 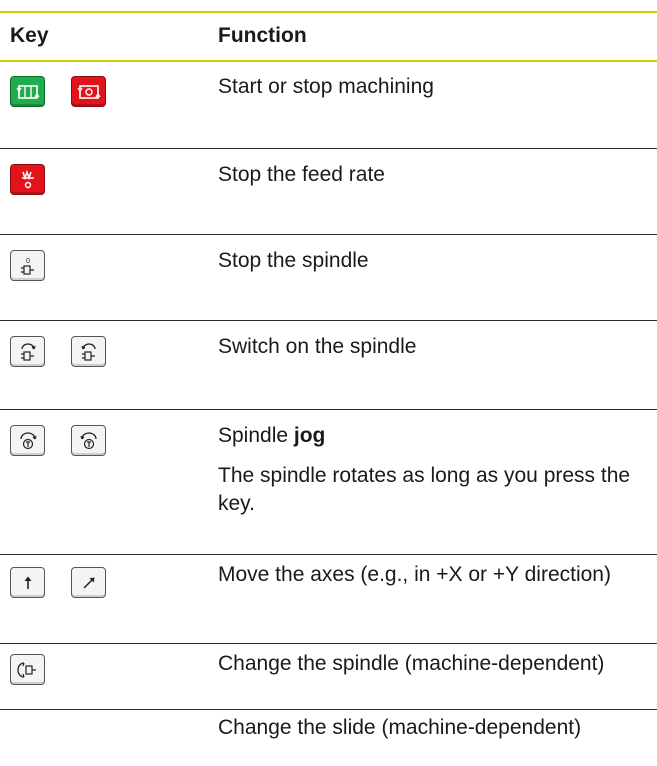 What do you see at coordinates (27, 179) in the screenshot?
I see `feed-stop-icon` at bounding box center [27, 179].